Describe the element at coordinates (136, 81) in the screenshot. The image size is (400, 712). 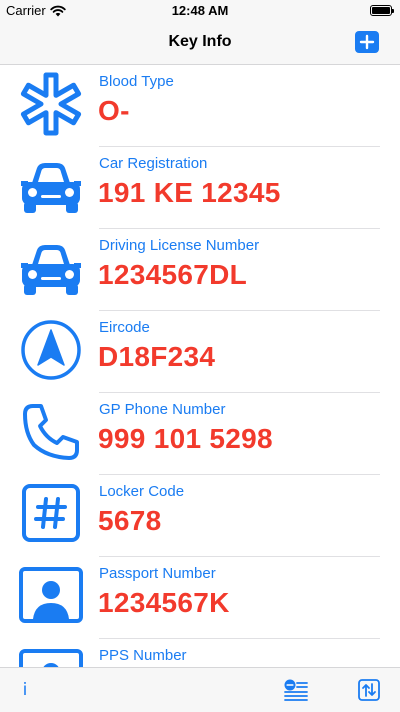
I see `item-label: Blood Type` at that location.